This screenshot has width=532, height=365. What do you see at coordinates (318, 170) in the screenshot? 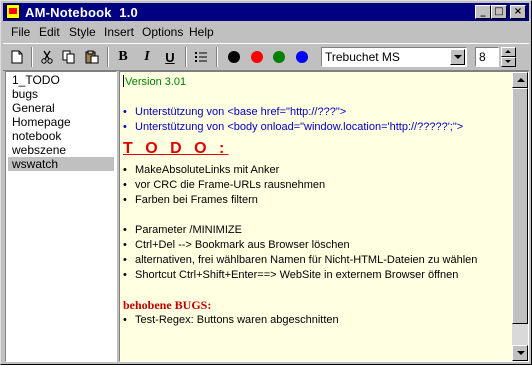
I see `list-item: MakeAbsoluteLinks mit Anker` at bounding box center [318, 170].